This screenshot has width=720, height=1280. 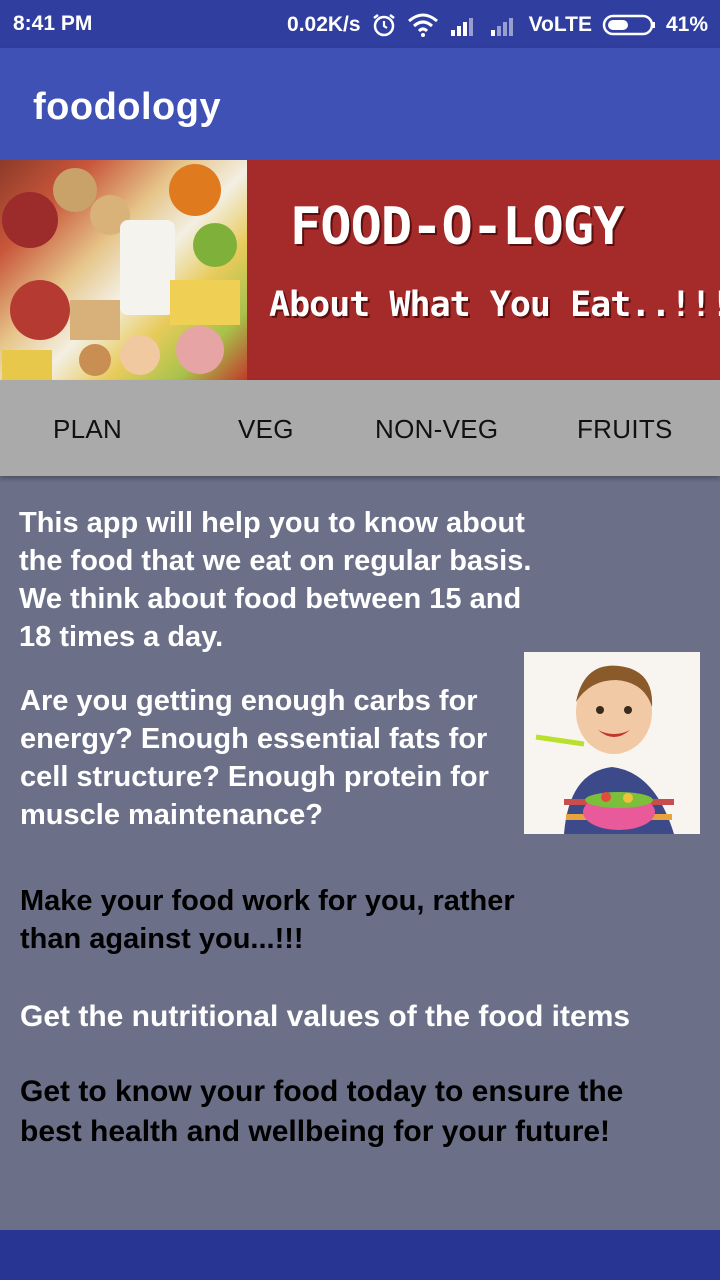 I want to click on banner-title: FOOD-O-LOGY, so click(x=457, y=227).